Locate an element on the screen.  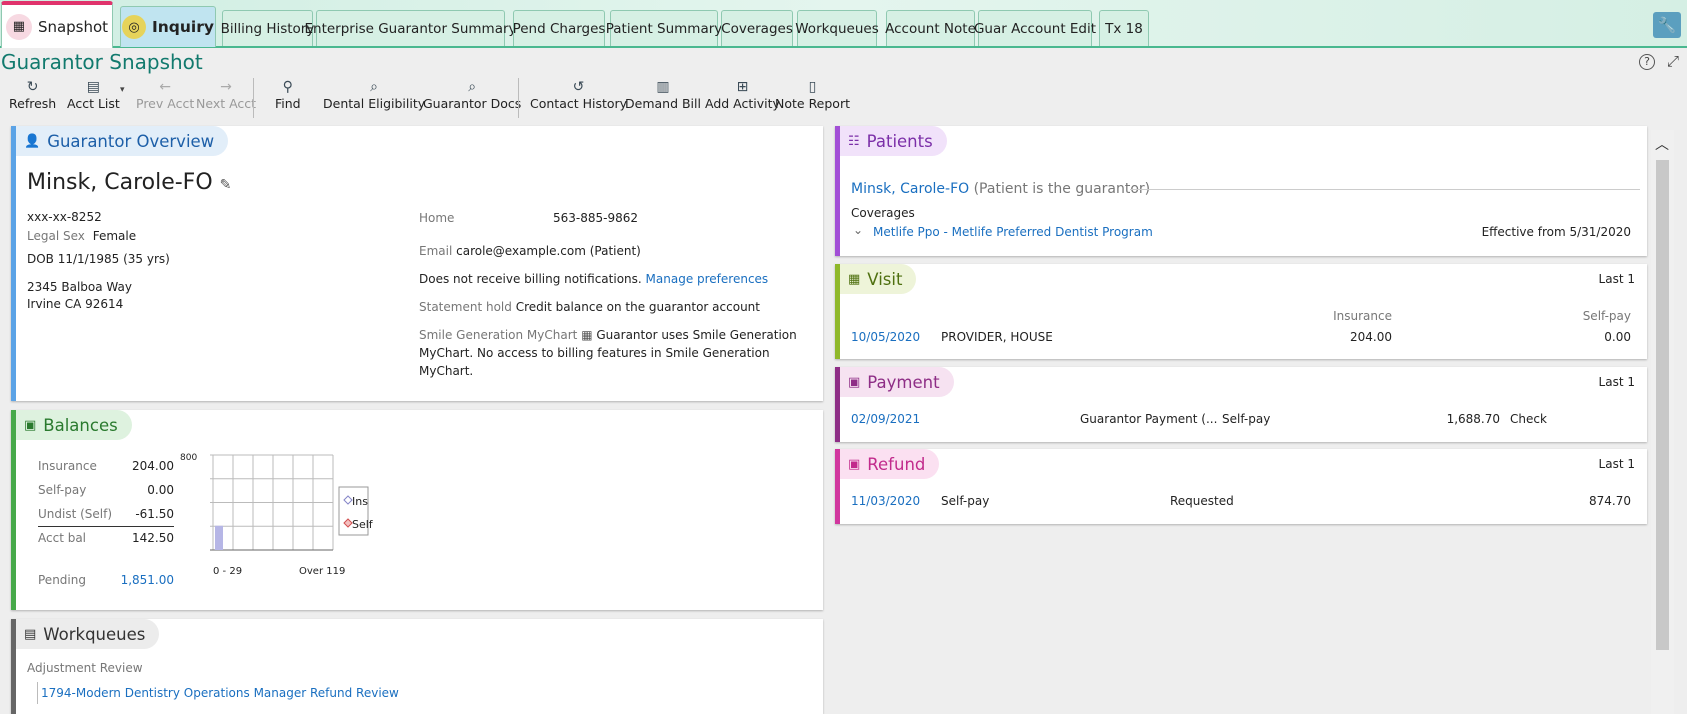
payment-date-link: 02/09/2021 is located at coordinates (885, 419).